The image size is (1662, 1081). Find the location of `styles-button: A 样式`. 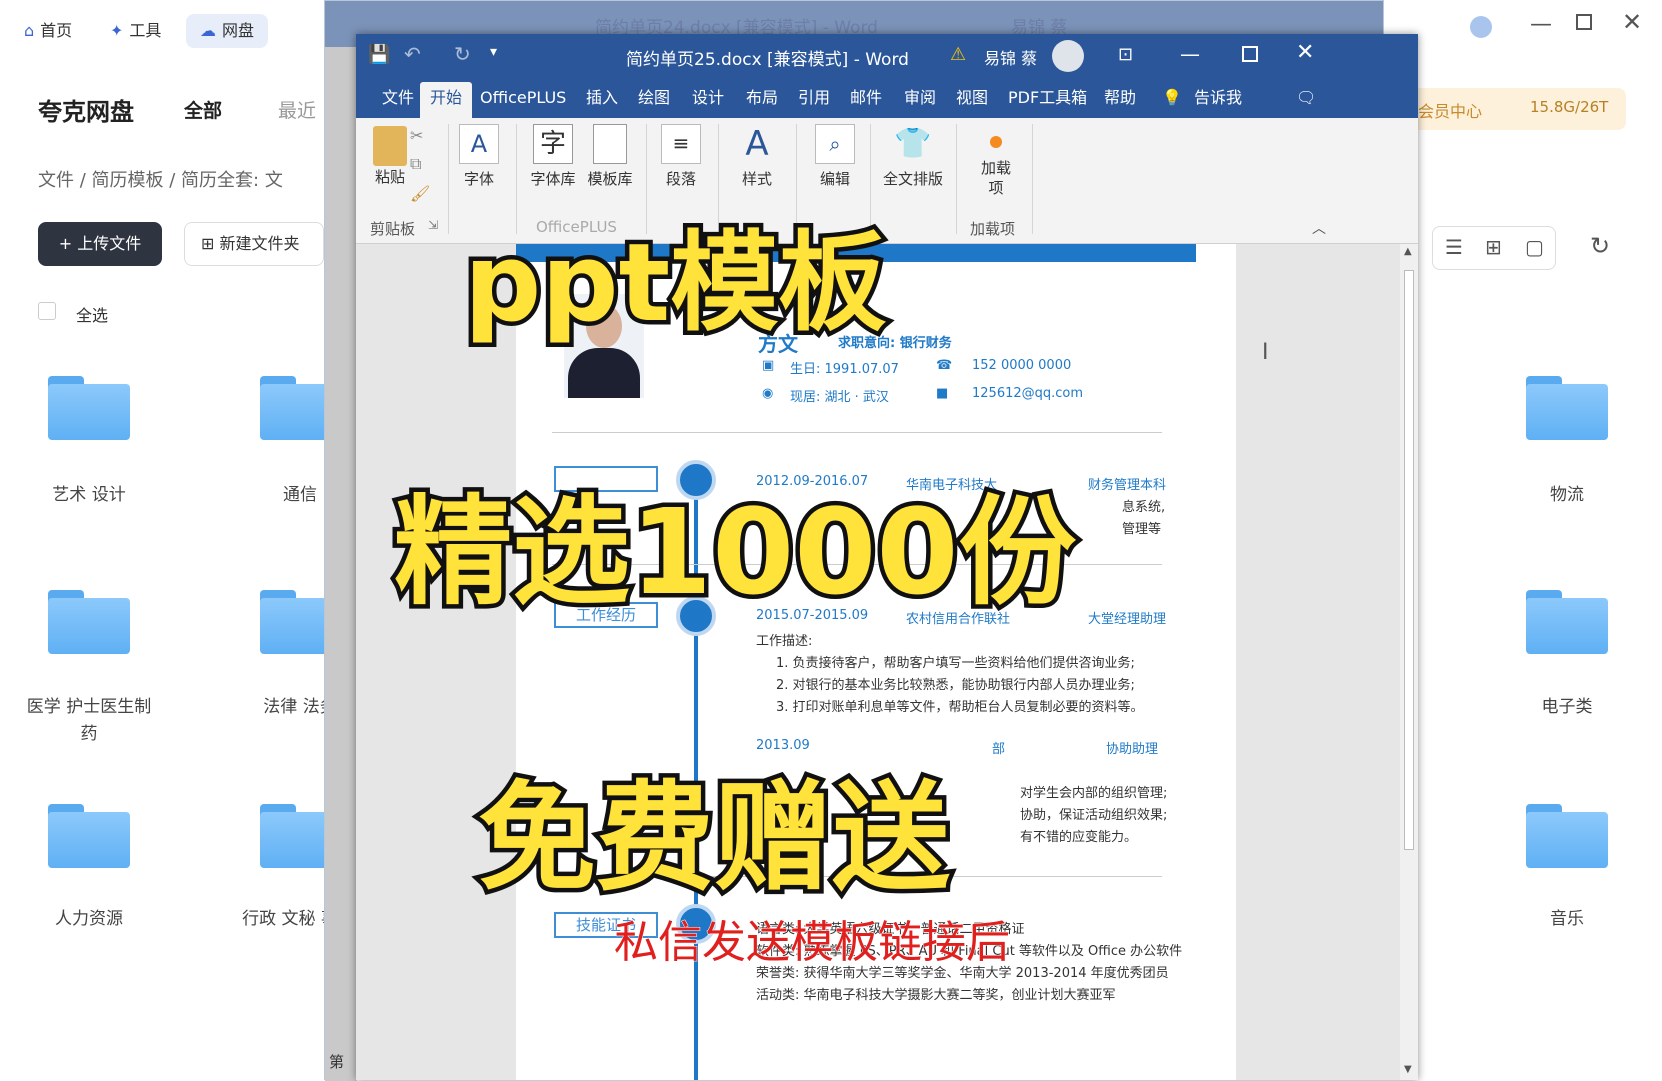

styles-button: A 样式 is located at coordinates (757, 156).